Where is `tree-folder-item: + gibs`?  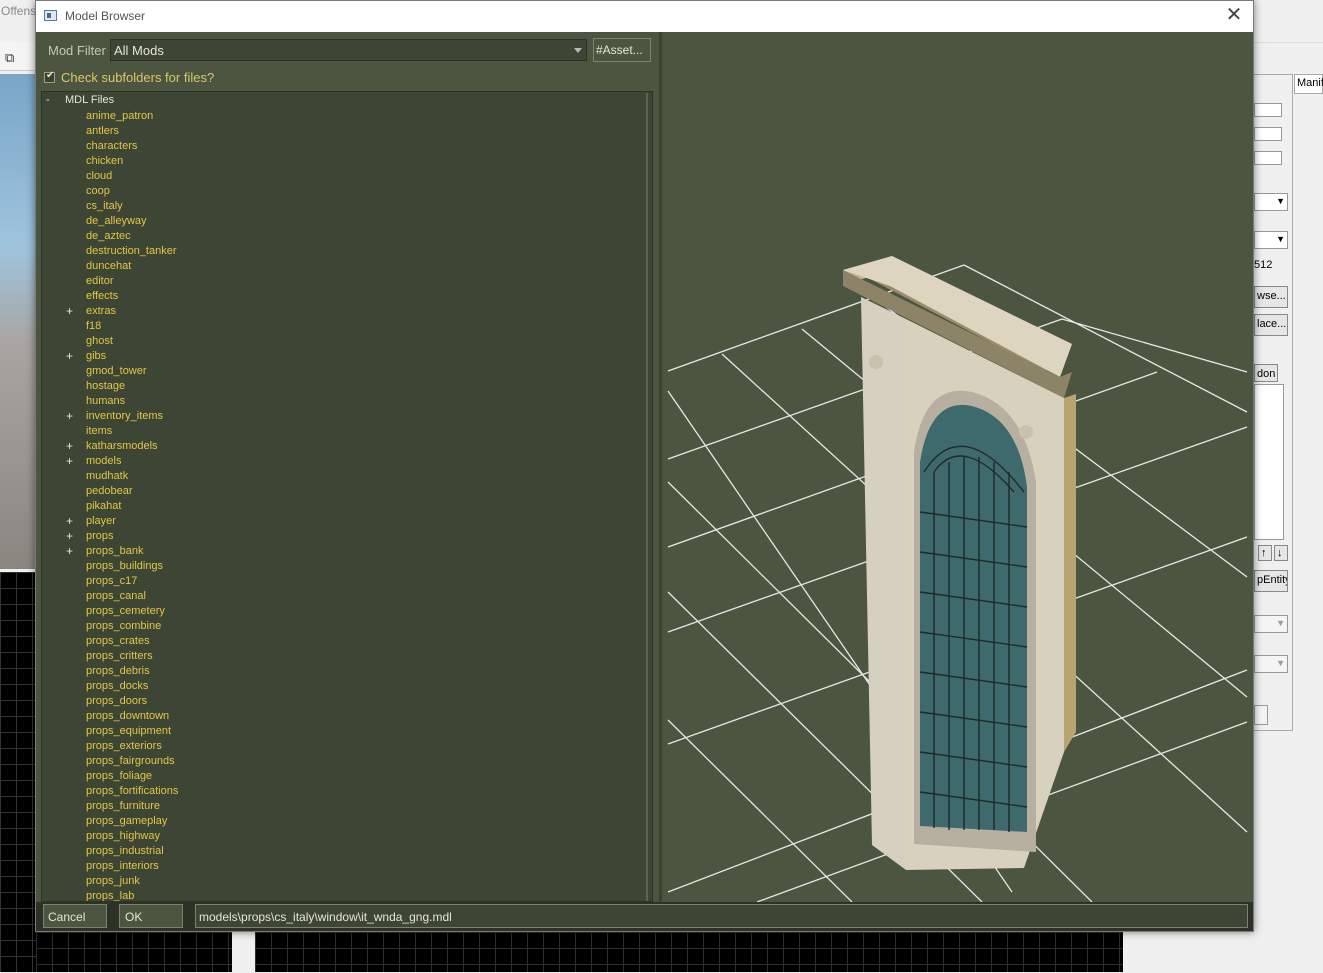
tree-folder-item: + gibs is located at coordinates (347, 356).